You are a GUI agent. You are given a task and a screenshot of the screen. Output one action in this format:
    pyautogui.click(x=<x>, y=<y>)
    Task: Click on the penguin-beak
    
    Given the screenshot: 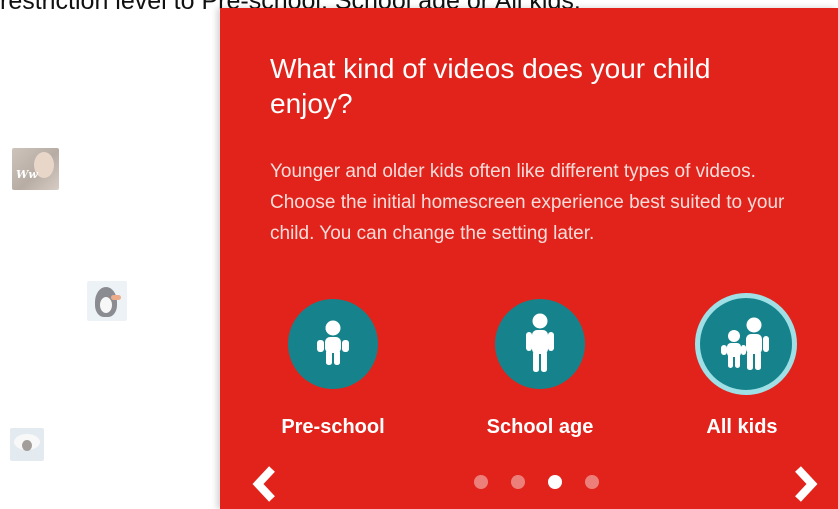 What is the action you would take?
    pyautogui.click(x=116, y=297)
    